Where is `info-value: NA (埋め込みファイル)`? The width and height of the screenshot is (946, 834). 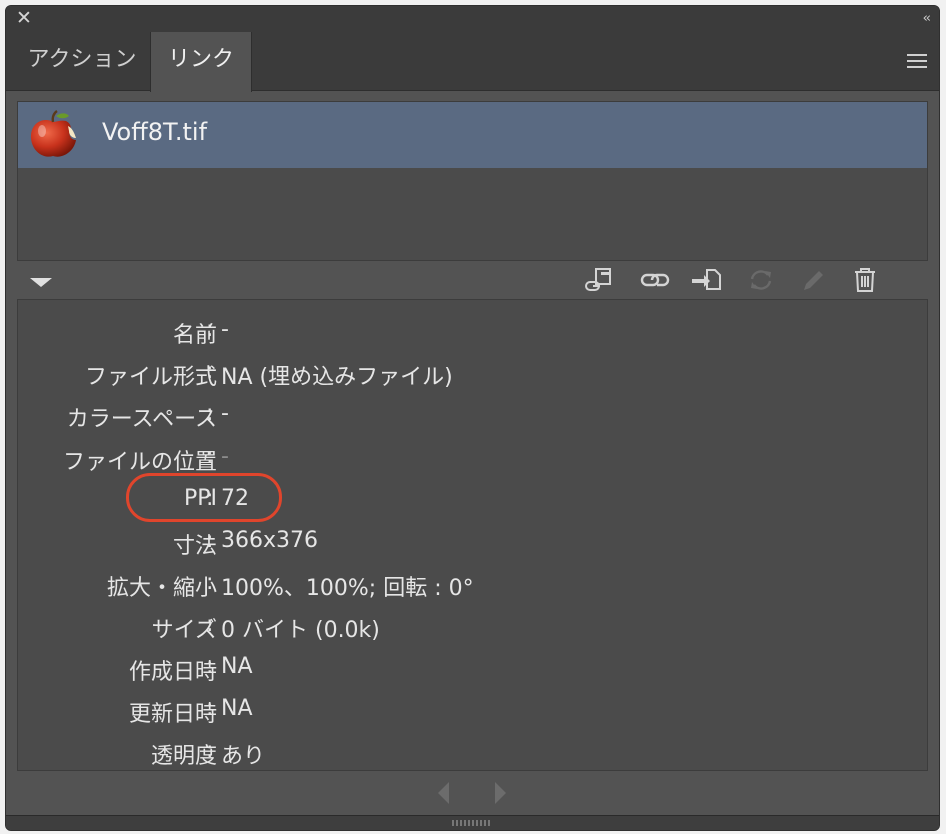 info-value: NA (埋め込みファイル) is located at coordinates (337, 377).